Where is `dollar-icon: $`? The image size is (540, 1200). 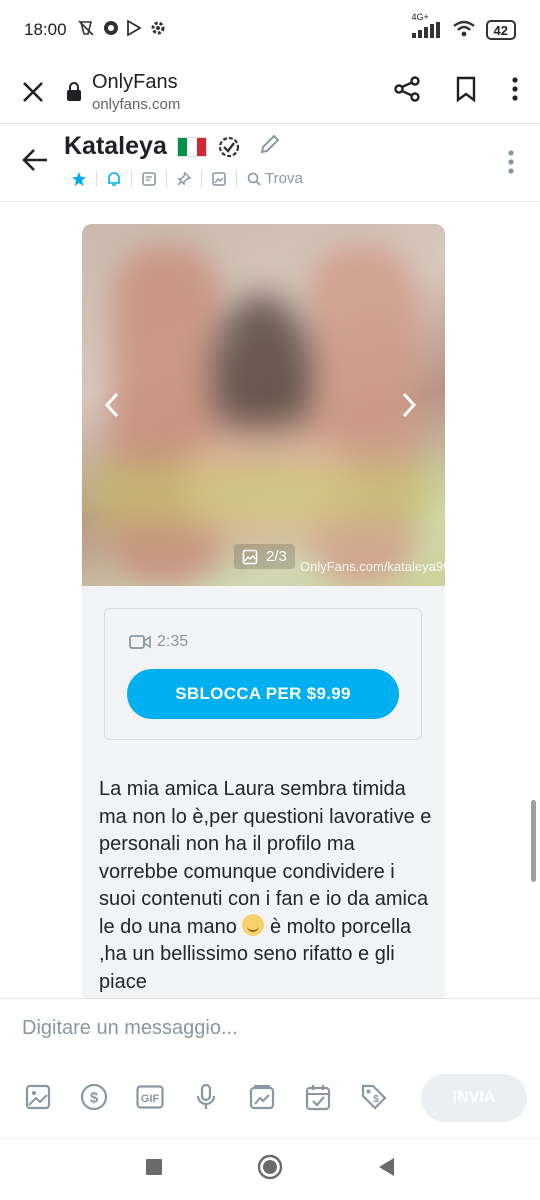
dollar-icon: $ is located at coordinates (94, 1097).